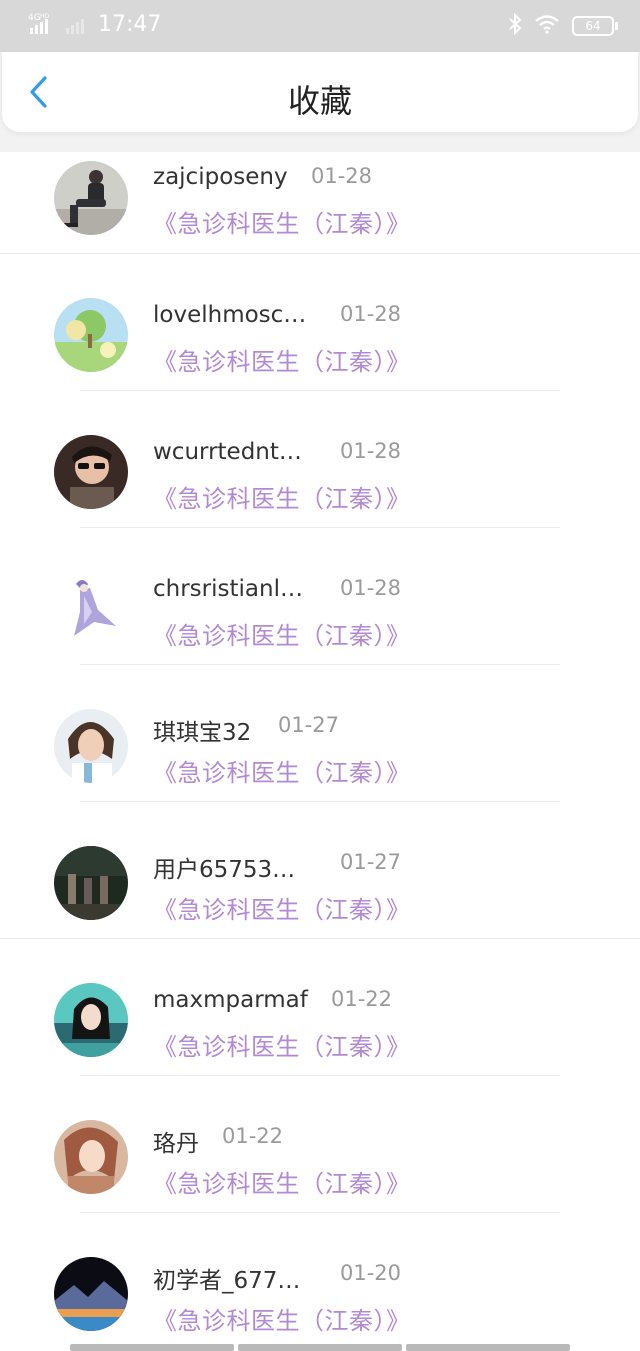  Describe the element at coordinates (547, 26) in the screenshot. I see `wifi-icon` at that location.